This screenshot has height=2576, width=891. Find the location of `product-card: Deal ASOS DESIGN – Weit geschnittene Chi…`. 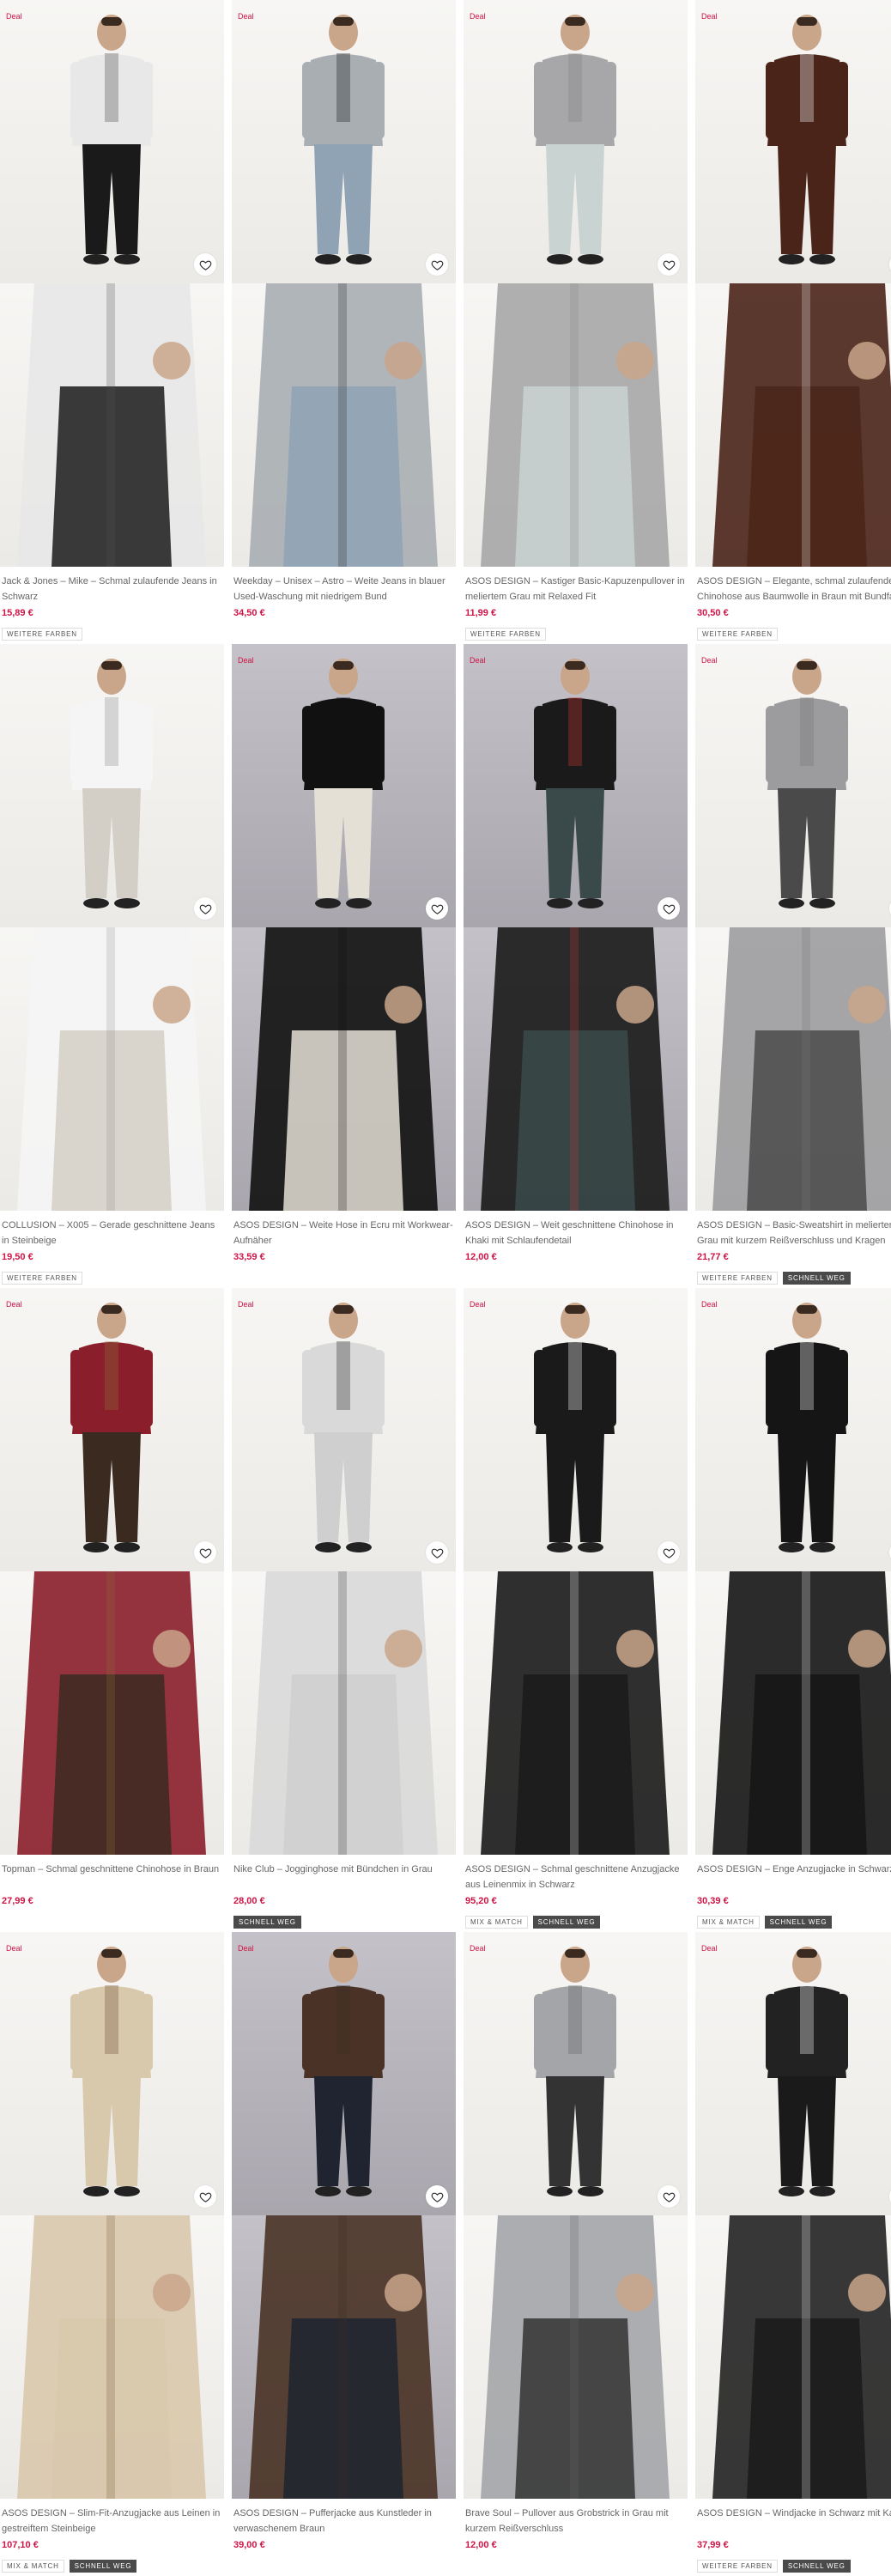

product-card: Deal ASOS DESIGN – Weit geschnittene Chi… is located at coordinates (576, 963).